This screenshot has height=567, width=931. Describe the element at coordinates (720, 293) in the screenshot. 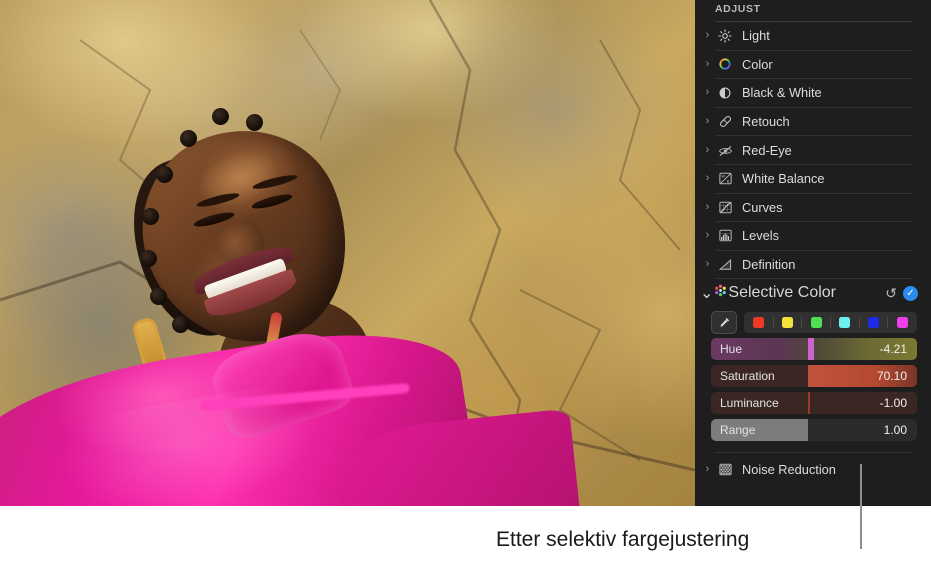

I see `selective-color-dots-icon` at that location.